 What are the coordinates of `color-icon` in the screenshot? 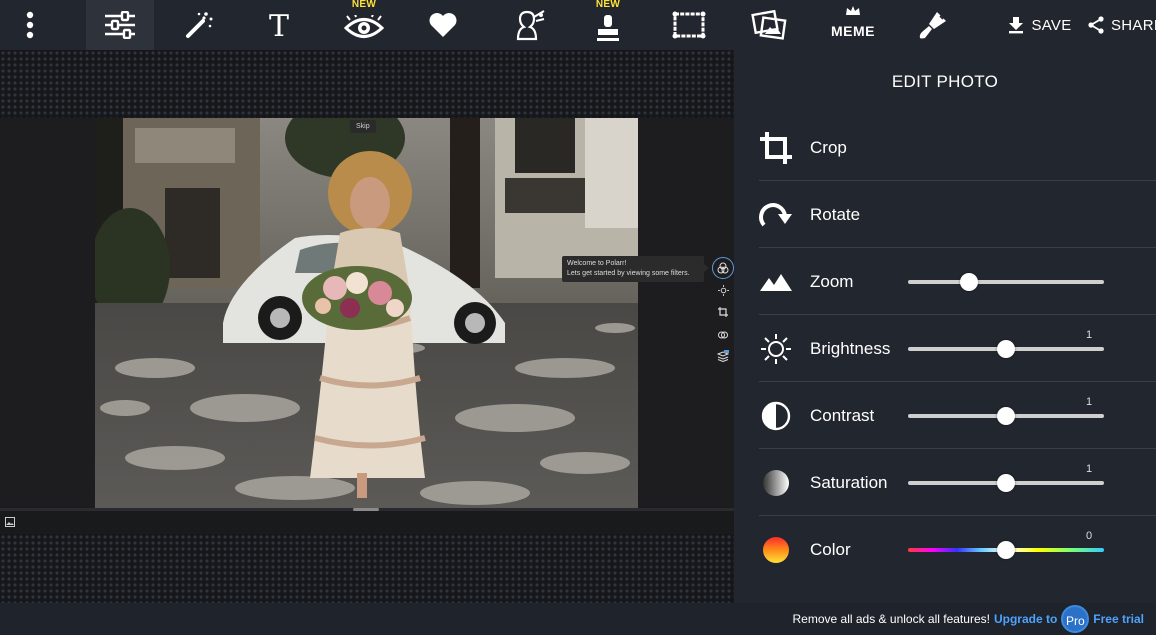 It's located at (776, 549).